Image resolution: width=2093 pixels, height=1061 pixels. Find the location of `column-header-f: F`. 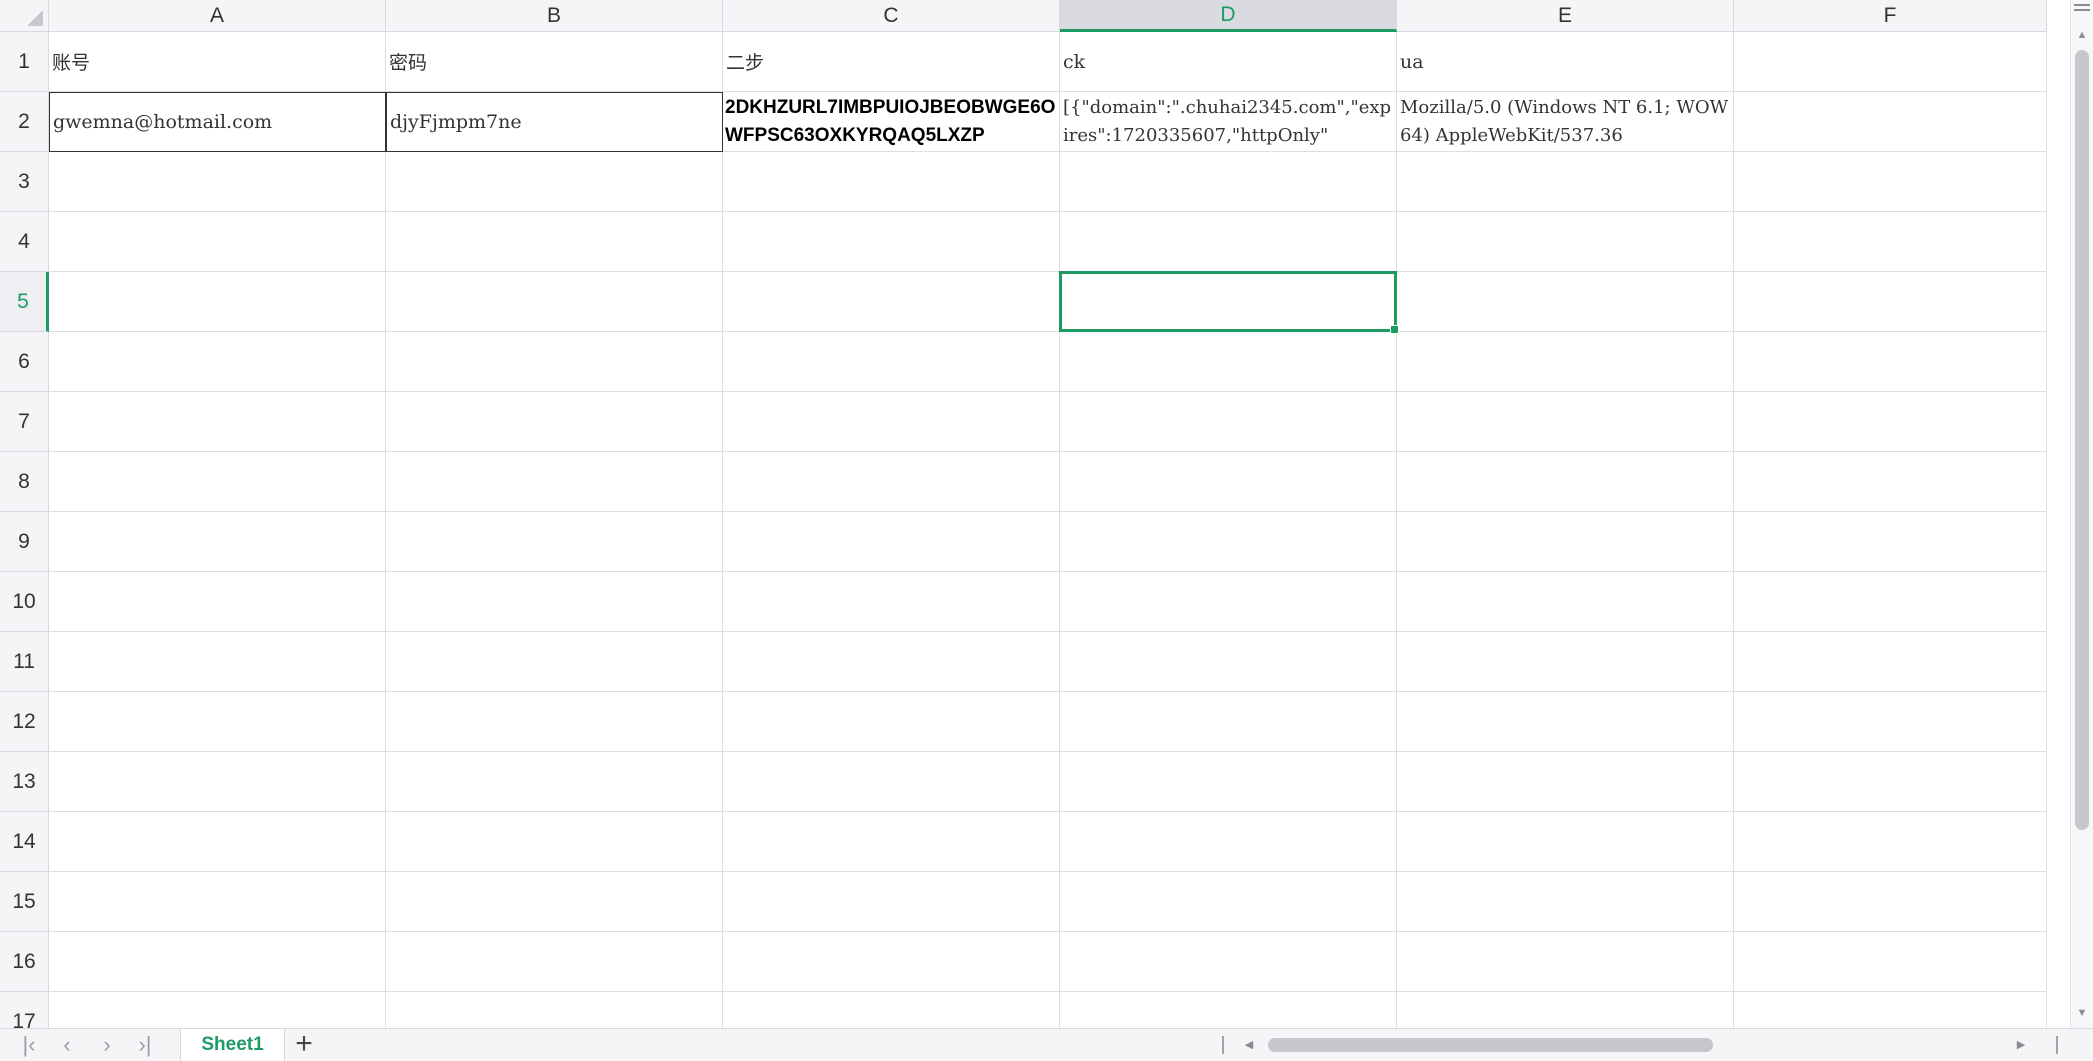

column-header-f: F is located at coordinates (1890, 16).